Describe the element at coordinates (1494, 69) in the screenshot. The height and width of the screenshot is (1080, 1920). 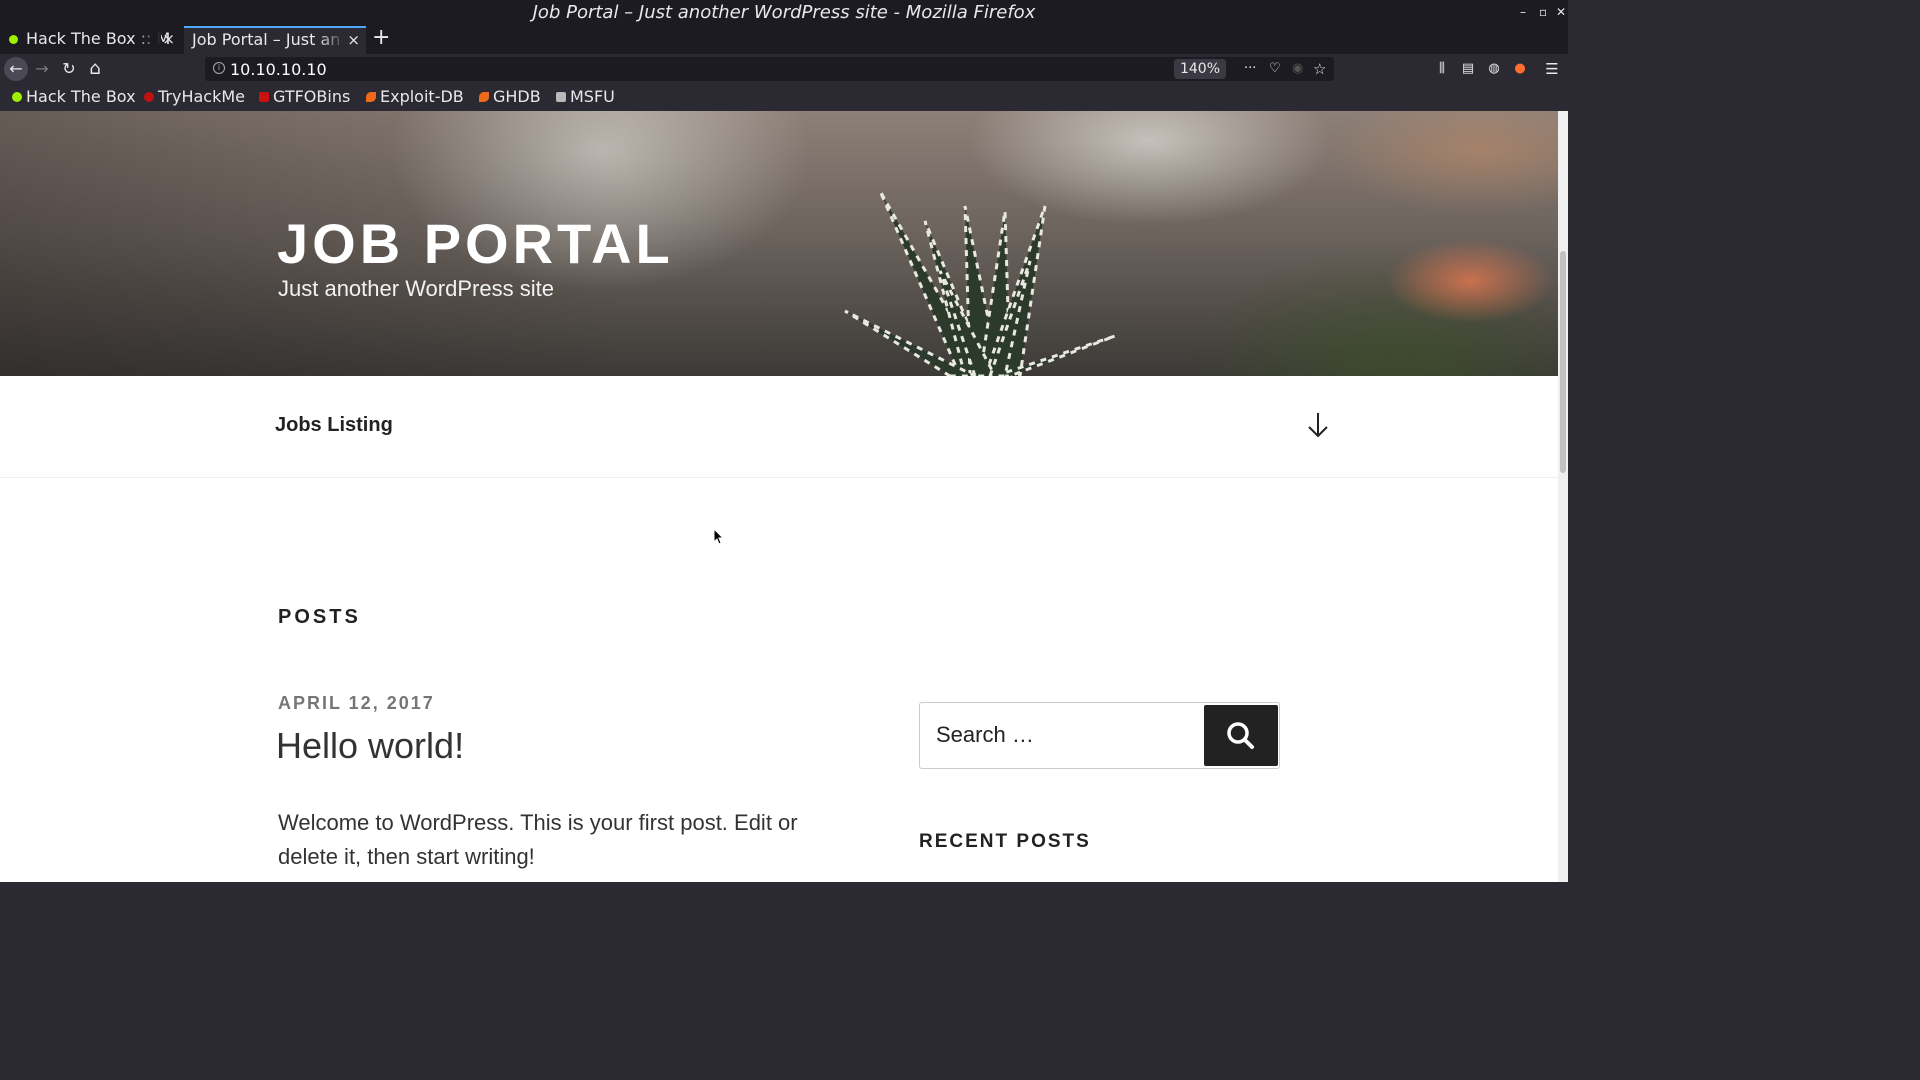
I see `account-icon: ◍` at that location.